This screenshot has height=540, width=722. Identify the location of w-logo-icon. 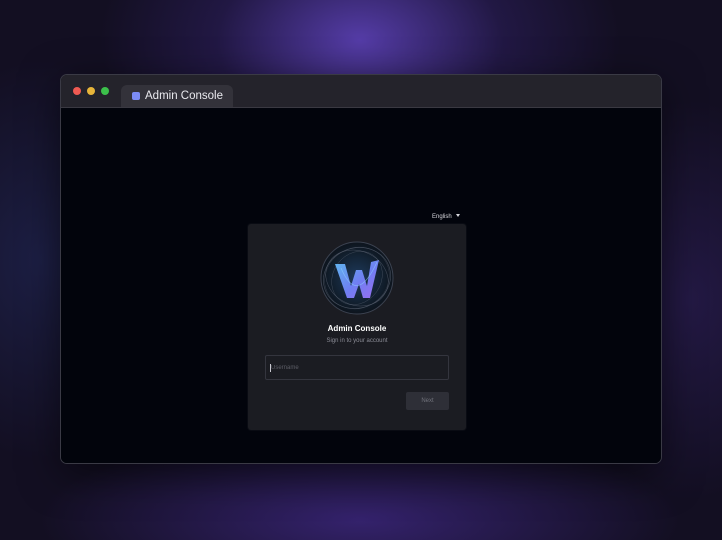
(357, 278).